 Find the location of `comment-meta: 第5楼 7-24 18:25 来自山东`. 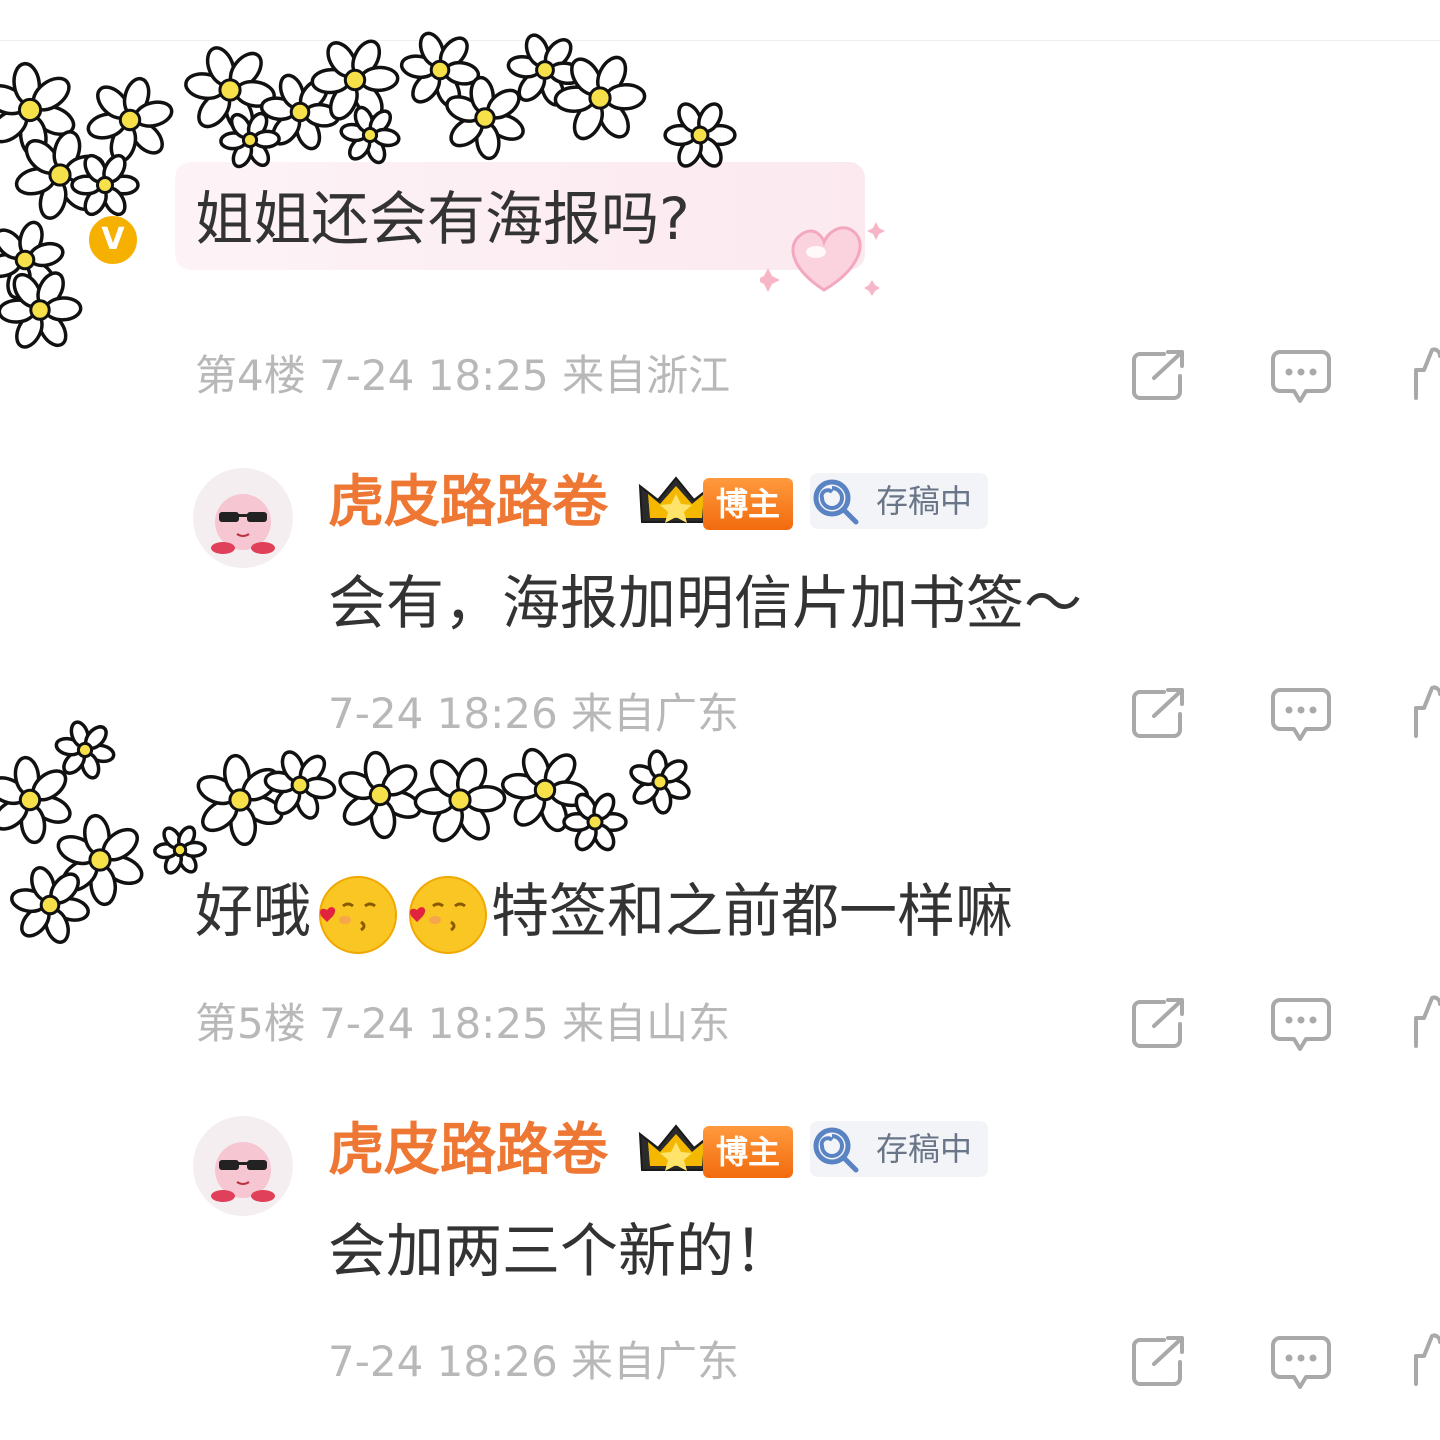

comment-meta: 第5楼 7-24 18:25 来自山东 is located at coordinates (463, 1023).